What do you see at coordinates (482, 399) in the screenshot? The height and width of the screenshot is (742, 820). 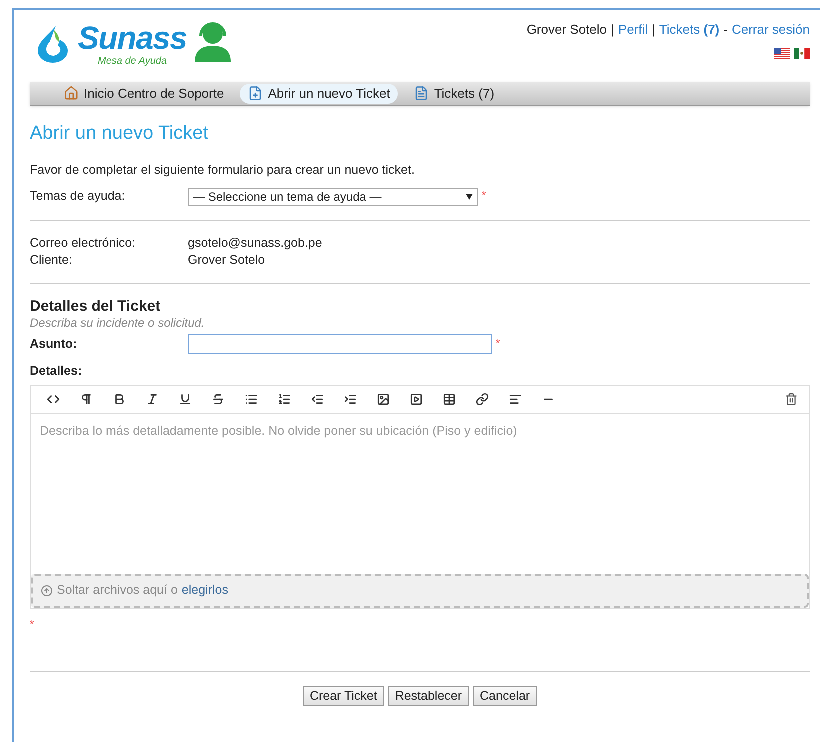 I see `link-icon` at bounding box center [482, 399].